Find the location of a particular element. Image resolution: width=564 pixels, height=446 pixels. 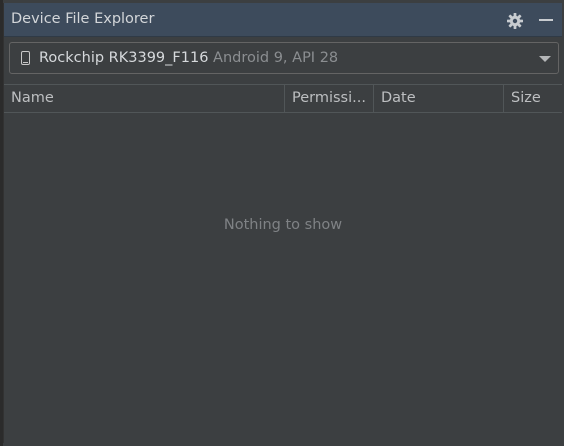

table-header: Name Permissi... Date Size is located at coordinates (283, 98).